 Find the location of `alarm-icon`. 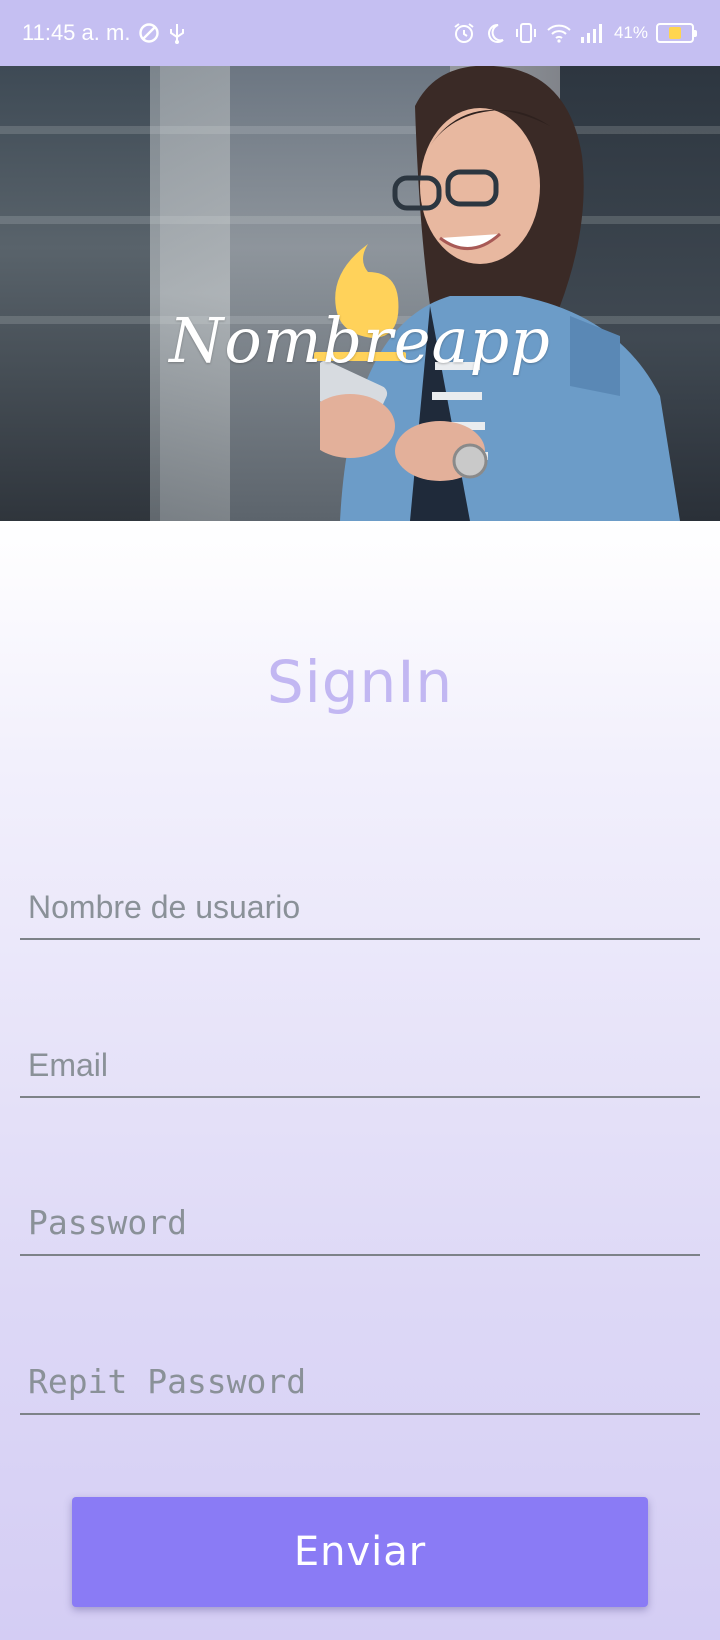

alarm-icon is located at coordinates (464, 33).